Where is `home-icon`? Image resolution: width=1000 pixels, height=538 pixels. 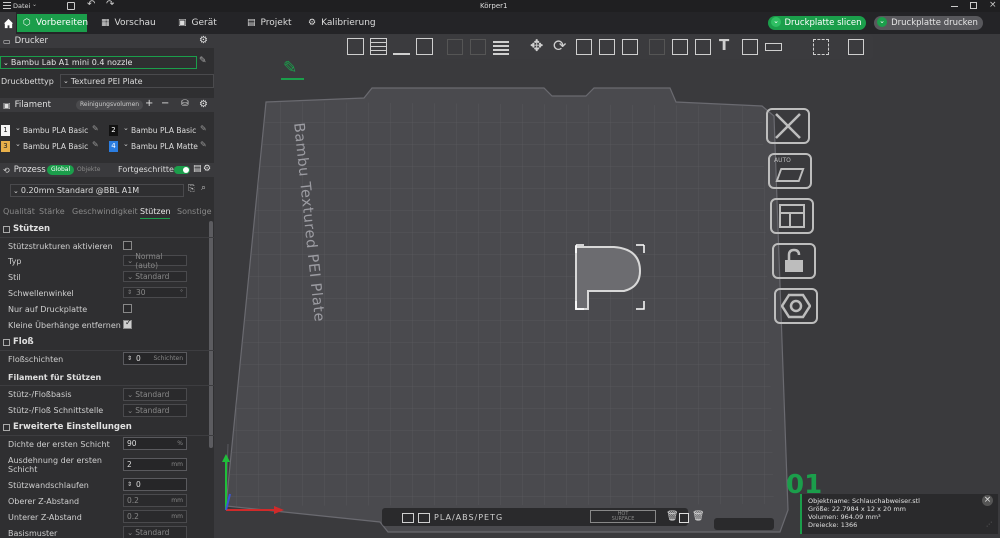 home-icon is located at coordinates (8, 23).